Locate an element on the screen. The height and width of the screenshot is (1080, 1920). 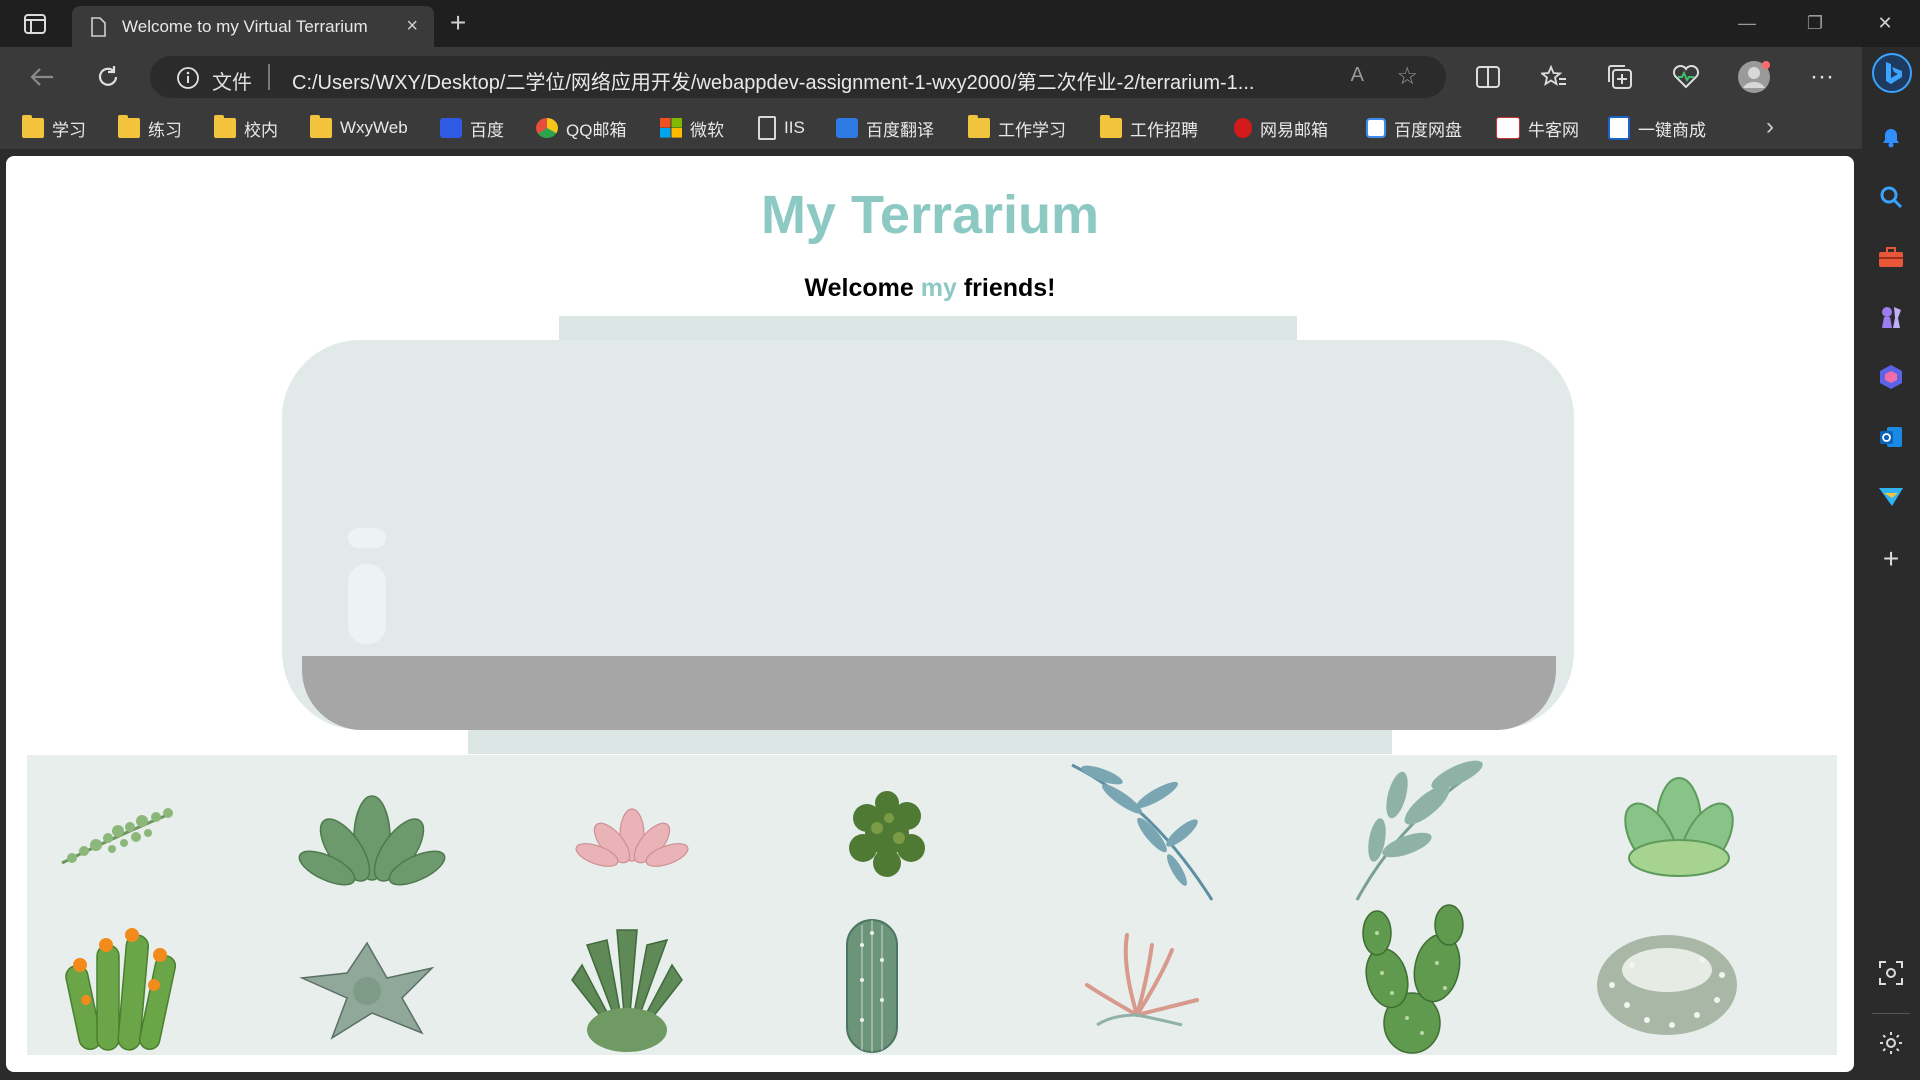
bookmark-label: WxyWeb is located at coordinates (374, 127).